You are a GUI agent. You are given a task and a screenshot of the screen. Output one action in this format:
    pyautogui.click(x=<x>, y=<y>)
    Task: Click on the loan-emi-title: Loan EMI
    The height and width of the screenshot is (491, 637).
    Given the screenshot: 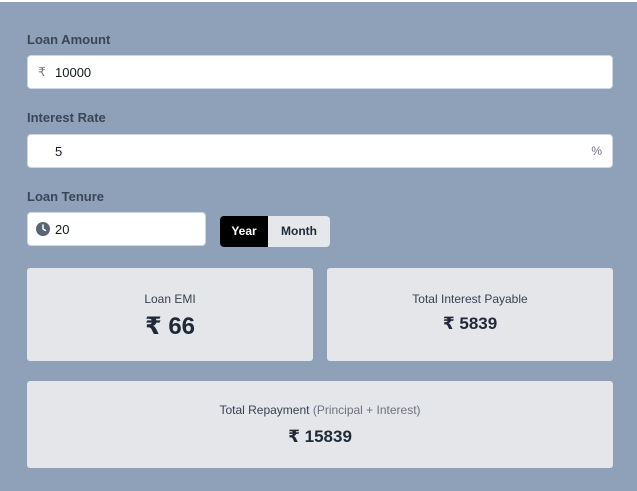 What is the action you would take?
    pyautogui.click(x=170, y=299)
    